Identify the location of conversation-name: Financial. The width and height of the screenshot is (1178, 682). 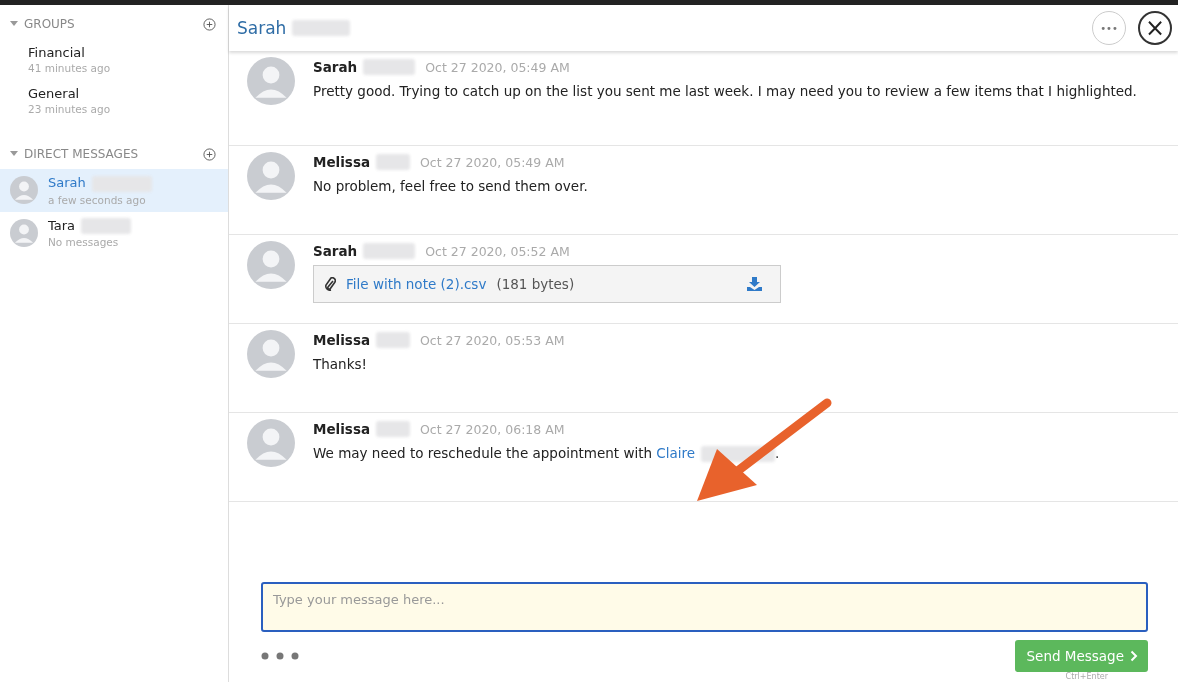
(56, 52).